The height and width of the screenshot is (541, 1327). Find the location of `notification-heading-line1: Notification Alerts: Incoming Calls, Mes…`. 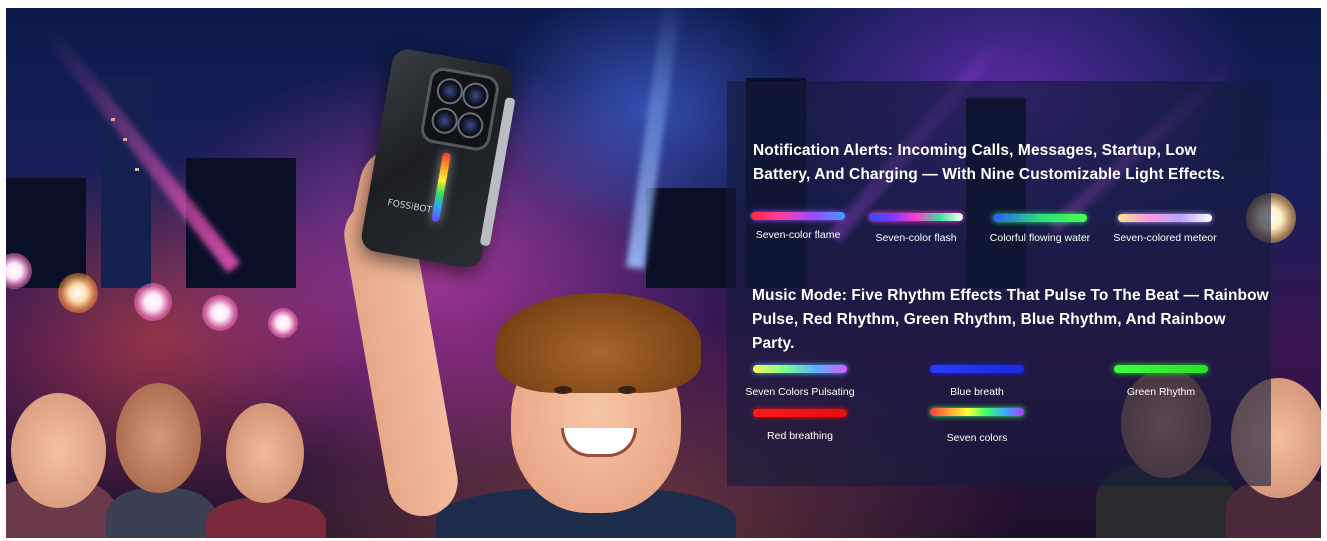

notification-heading-line1: Notification Alerts: Incoming Calls, Mes… is located at coordinates (975, 150).